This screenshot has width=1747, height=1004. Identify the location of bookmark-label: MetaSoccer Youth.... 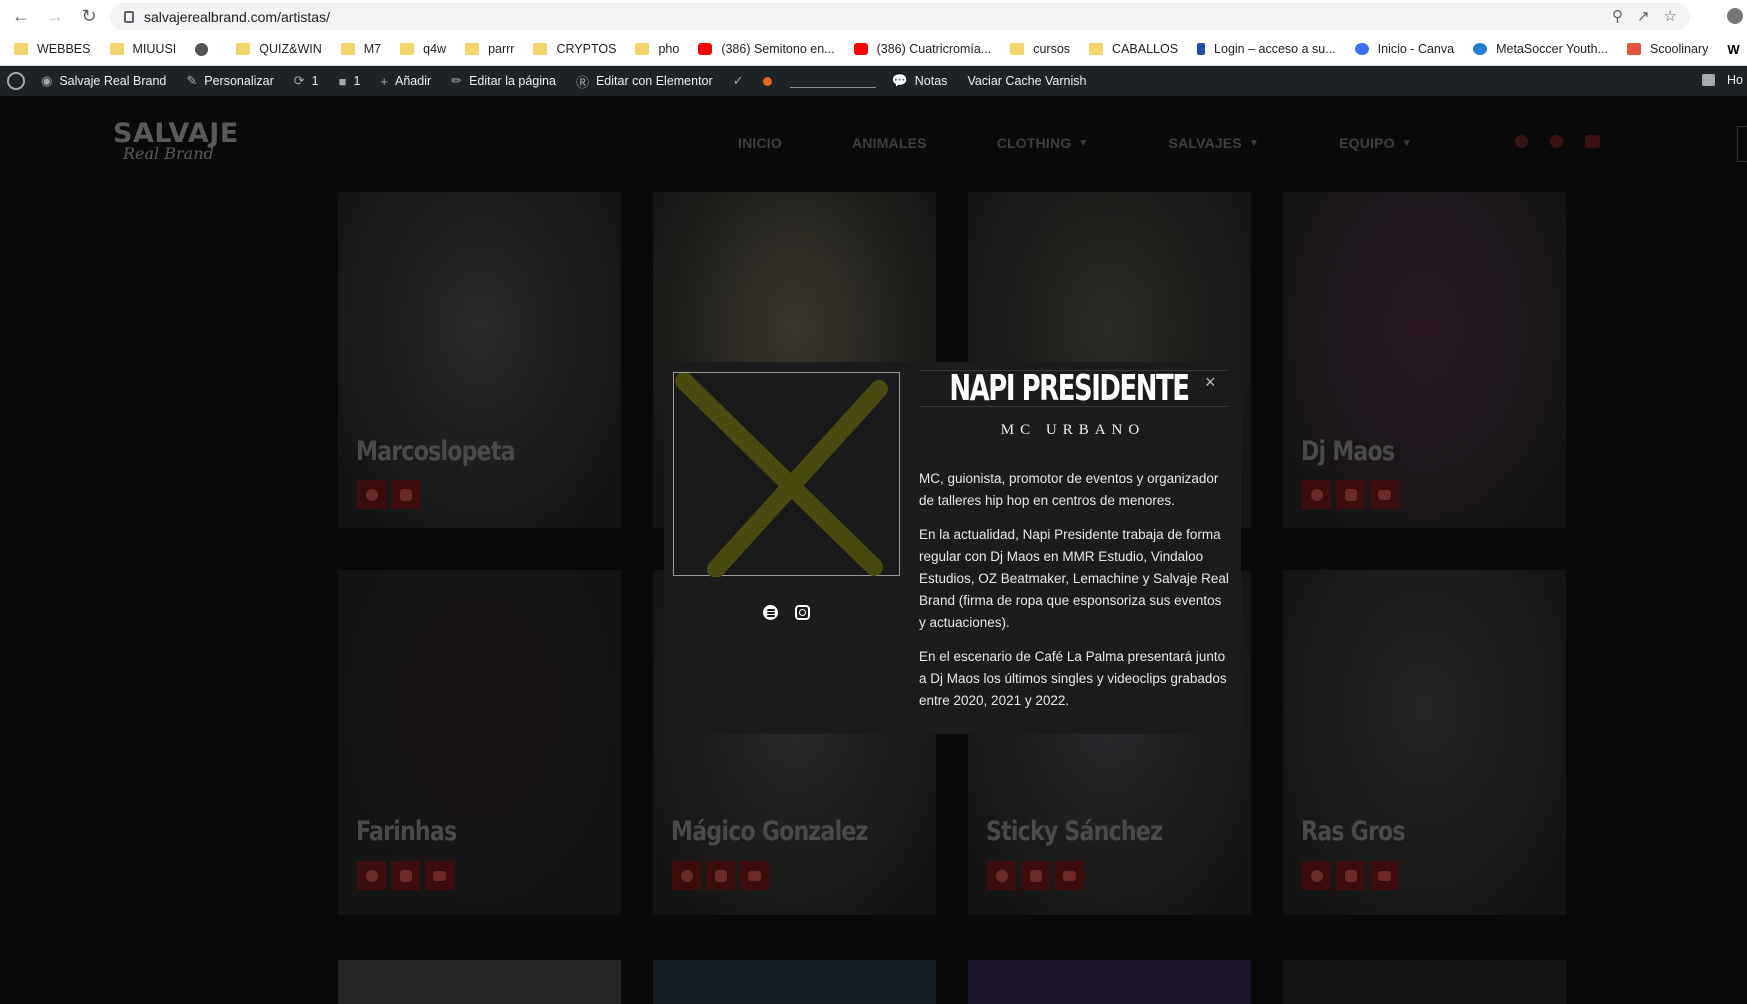
(1552, 49).